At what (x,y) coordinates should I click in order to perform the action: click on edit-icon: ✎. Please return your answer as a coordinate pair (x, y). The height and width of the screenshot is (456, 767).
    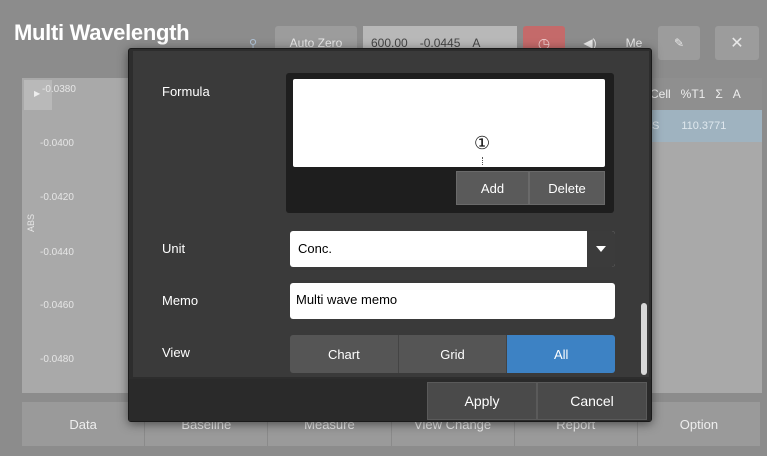
    Looking at the image, I should click on (679, 43).